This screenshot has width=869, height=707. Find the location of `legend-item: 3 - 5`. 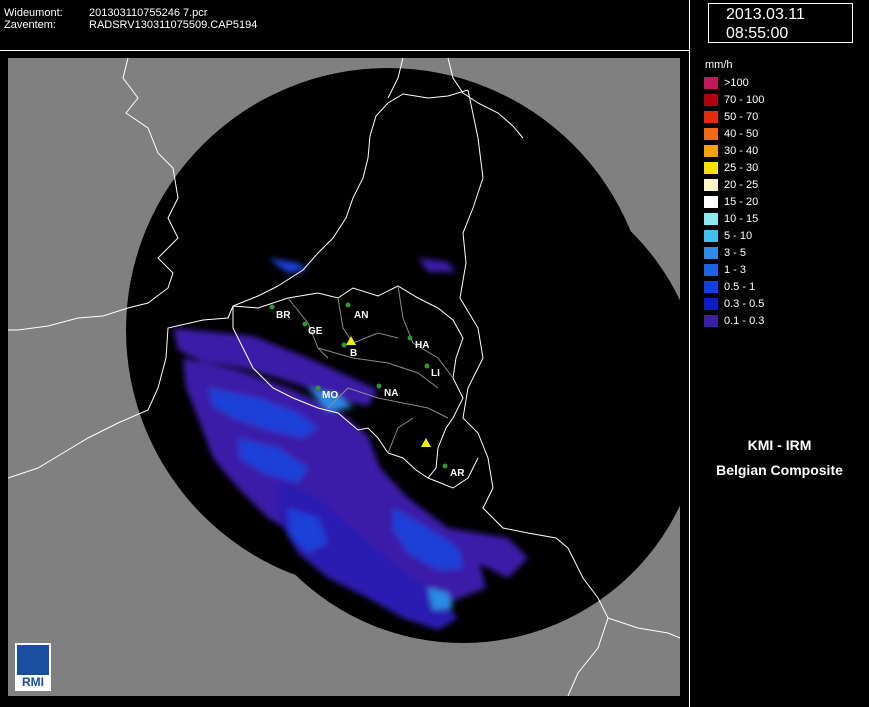

legend-item: 3 - 5 is located at coordinates (734, 252).